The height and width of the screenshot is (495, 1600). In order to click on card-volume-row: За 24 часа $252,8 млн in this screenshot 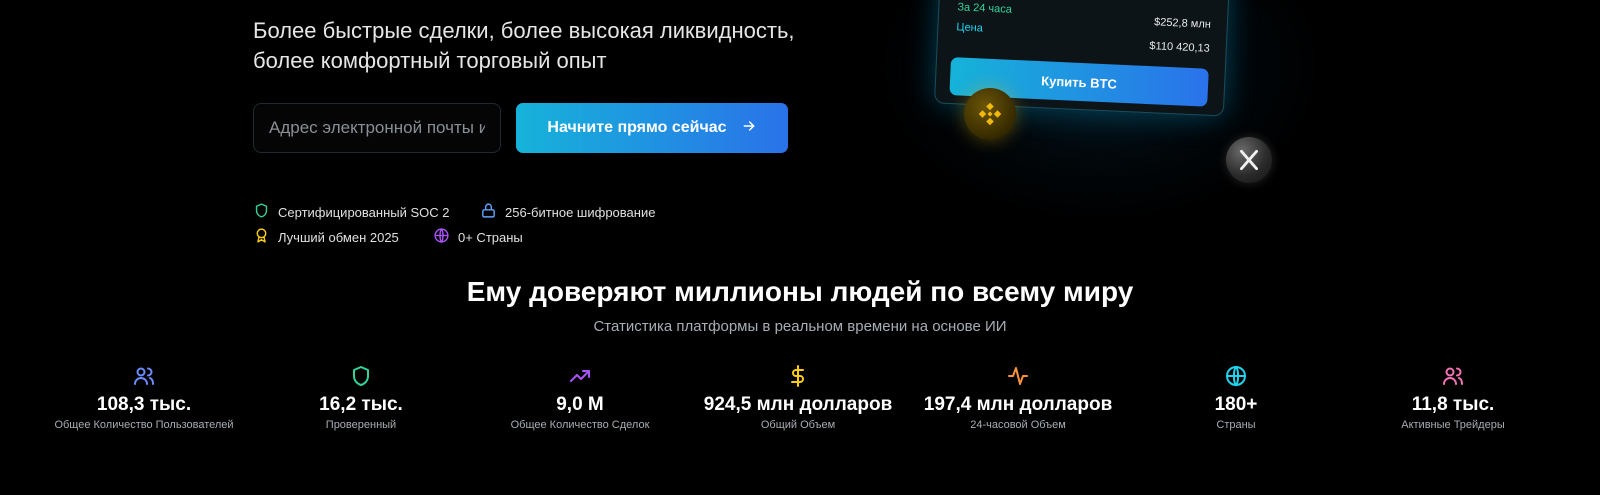, I will do `click(1084, 16)`.